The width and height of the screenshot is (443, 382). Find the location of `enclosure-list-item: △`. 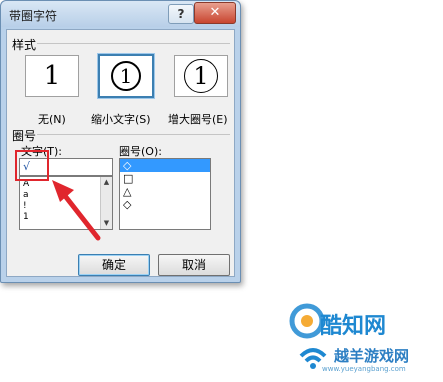

enclosure-list-item: △ is located at coordinates (165, 191).